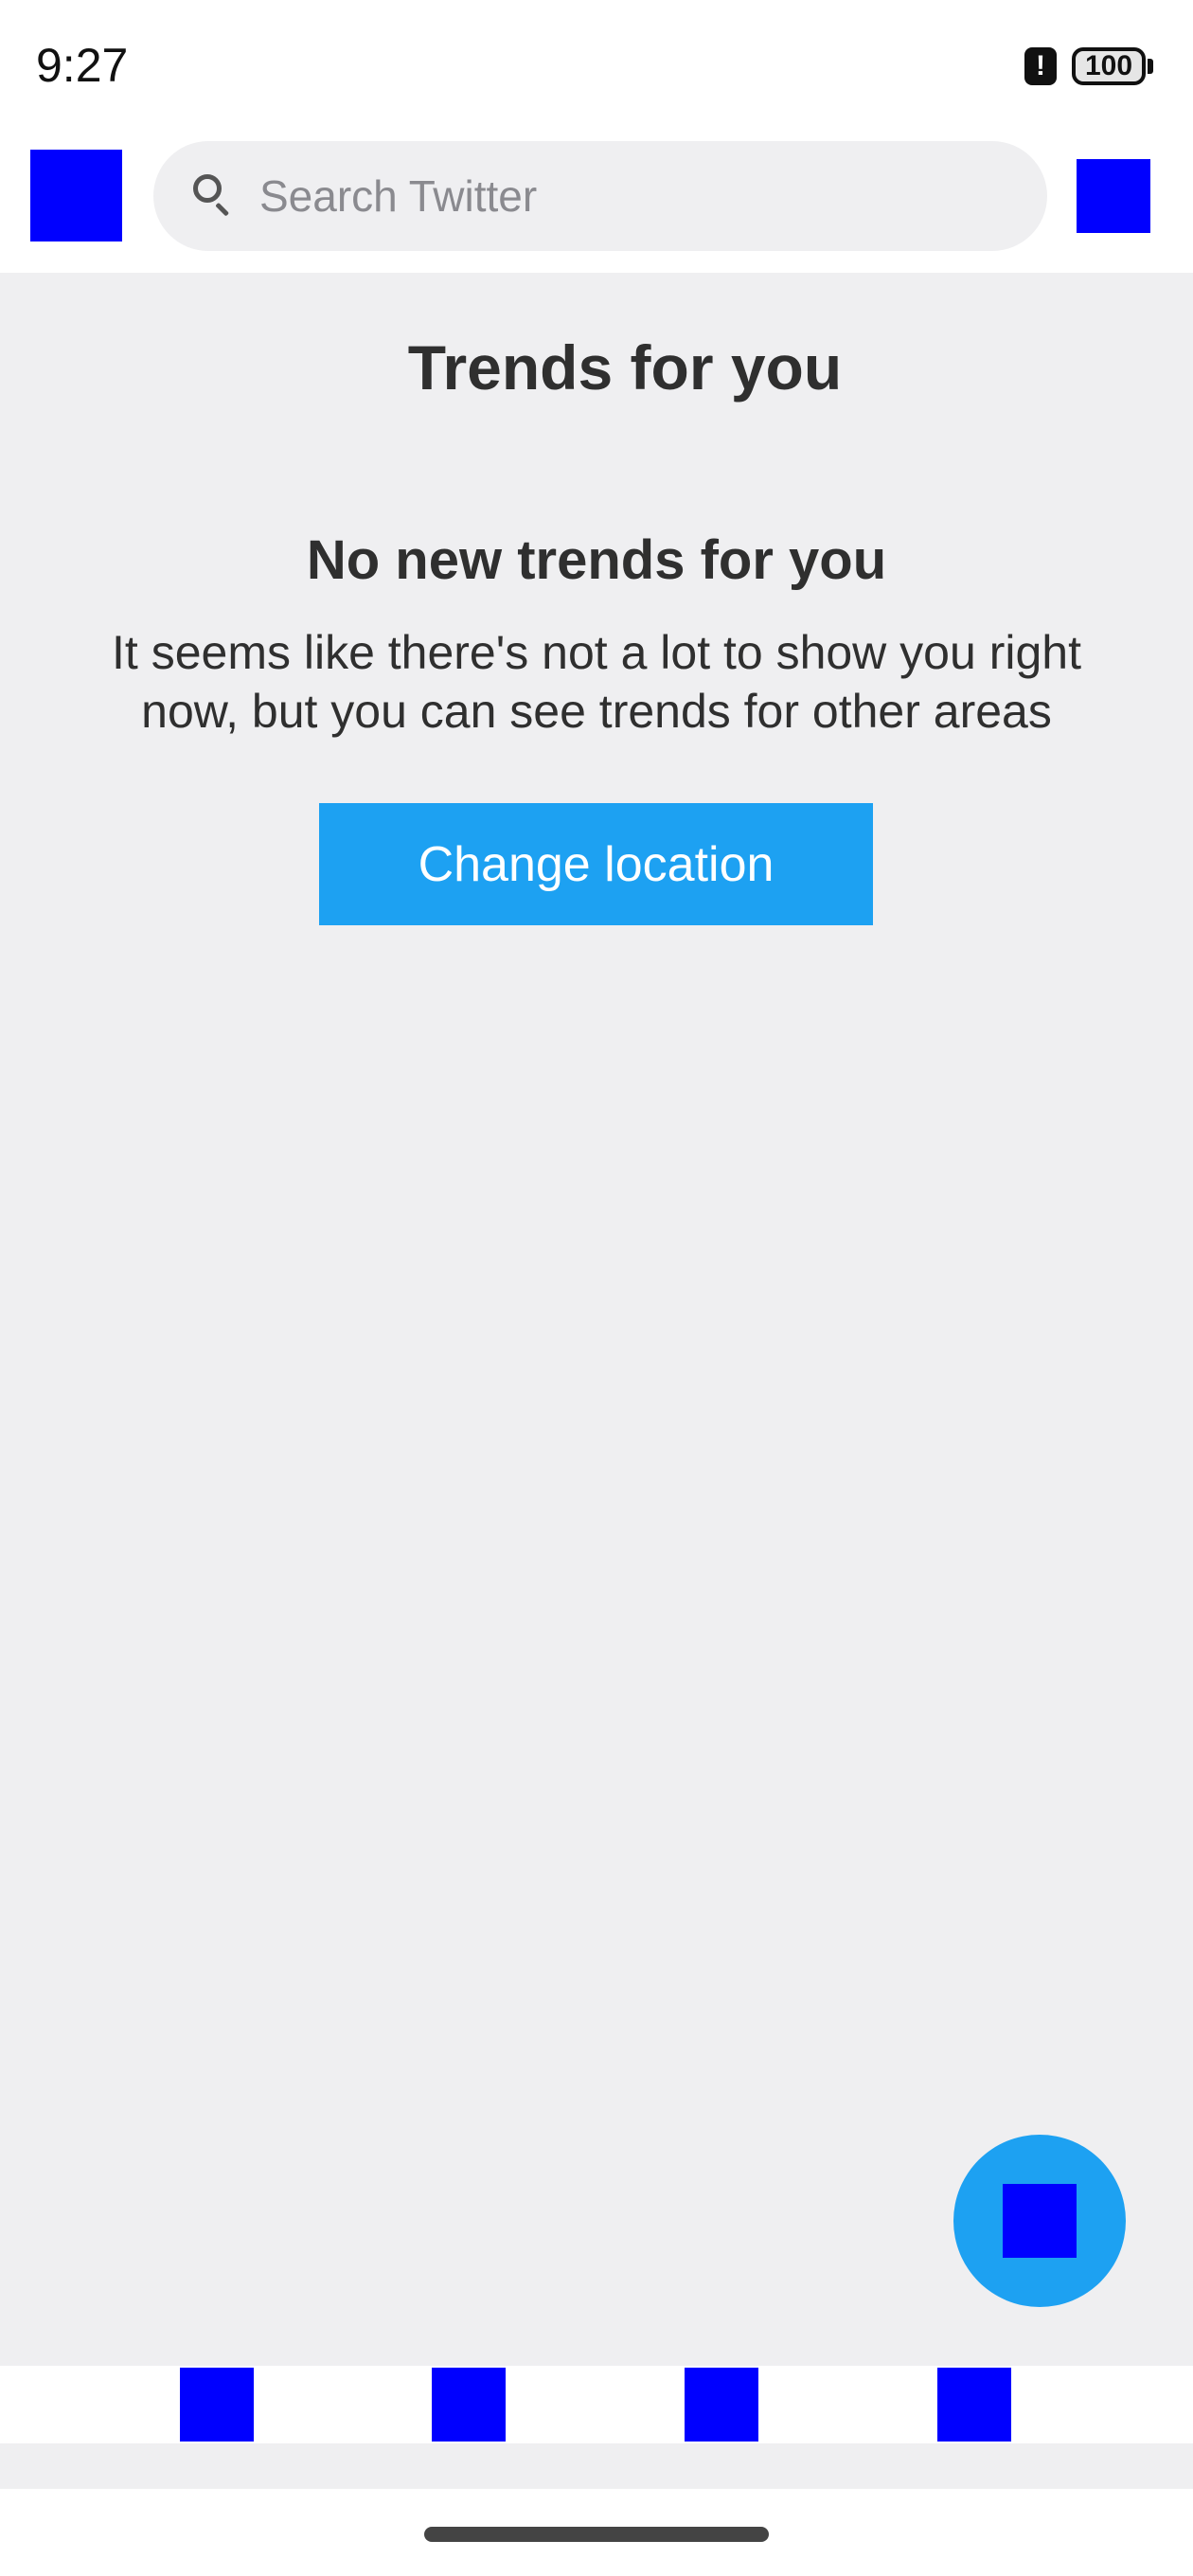 The image size is (1193, 2576). Describe the element at coordinates (600, 196) in the screenshot. I see `search-input: Search Twitter` at that location.